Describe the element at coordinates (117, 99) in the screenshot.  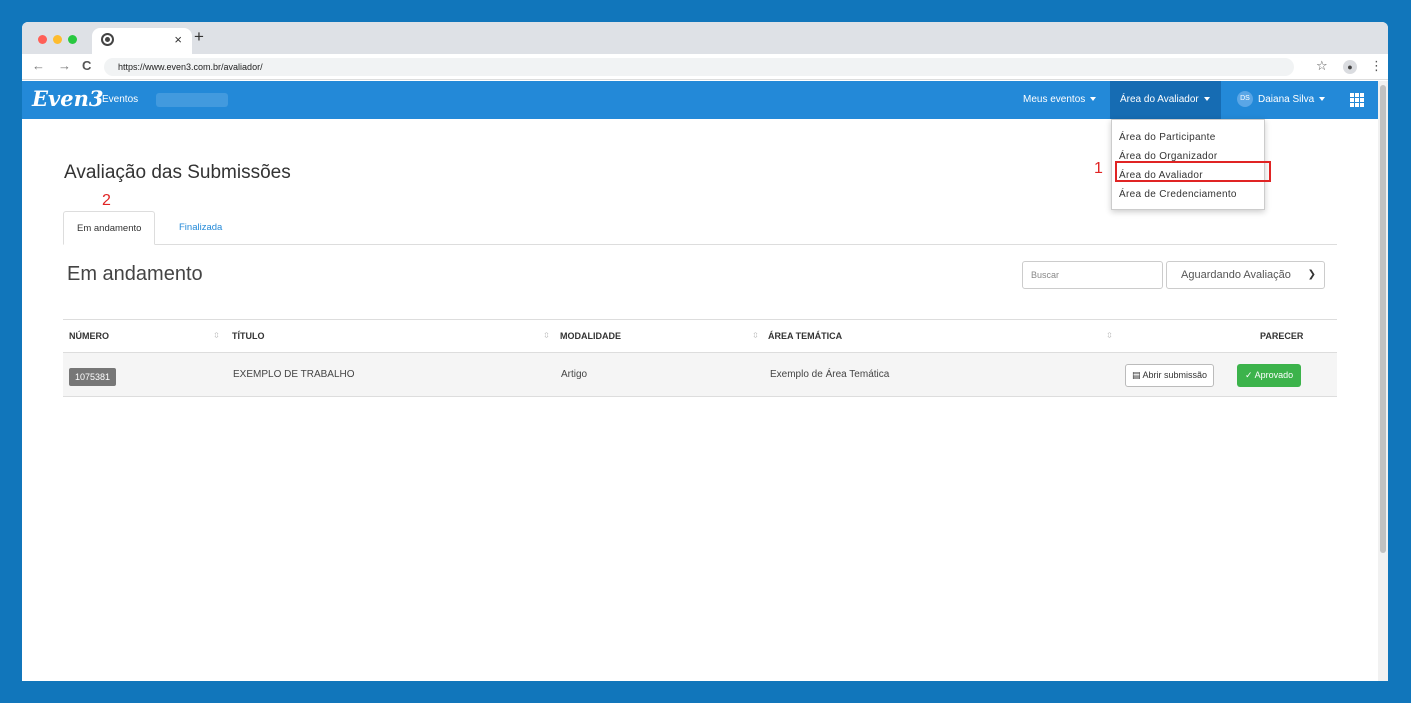
I see `logo-subtitle: Eventos` at that location.